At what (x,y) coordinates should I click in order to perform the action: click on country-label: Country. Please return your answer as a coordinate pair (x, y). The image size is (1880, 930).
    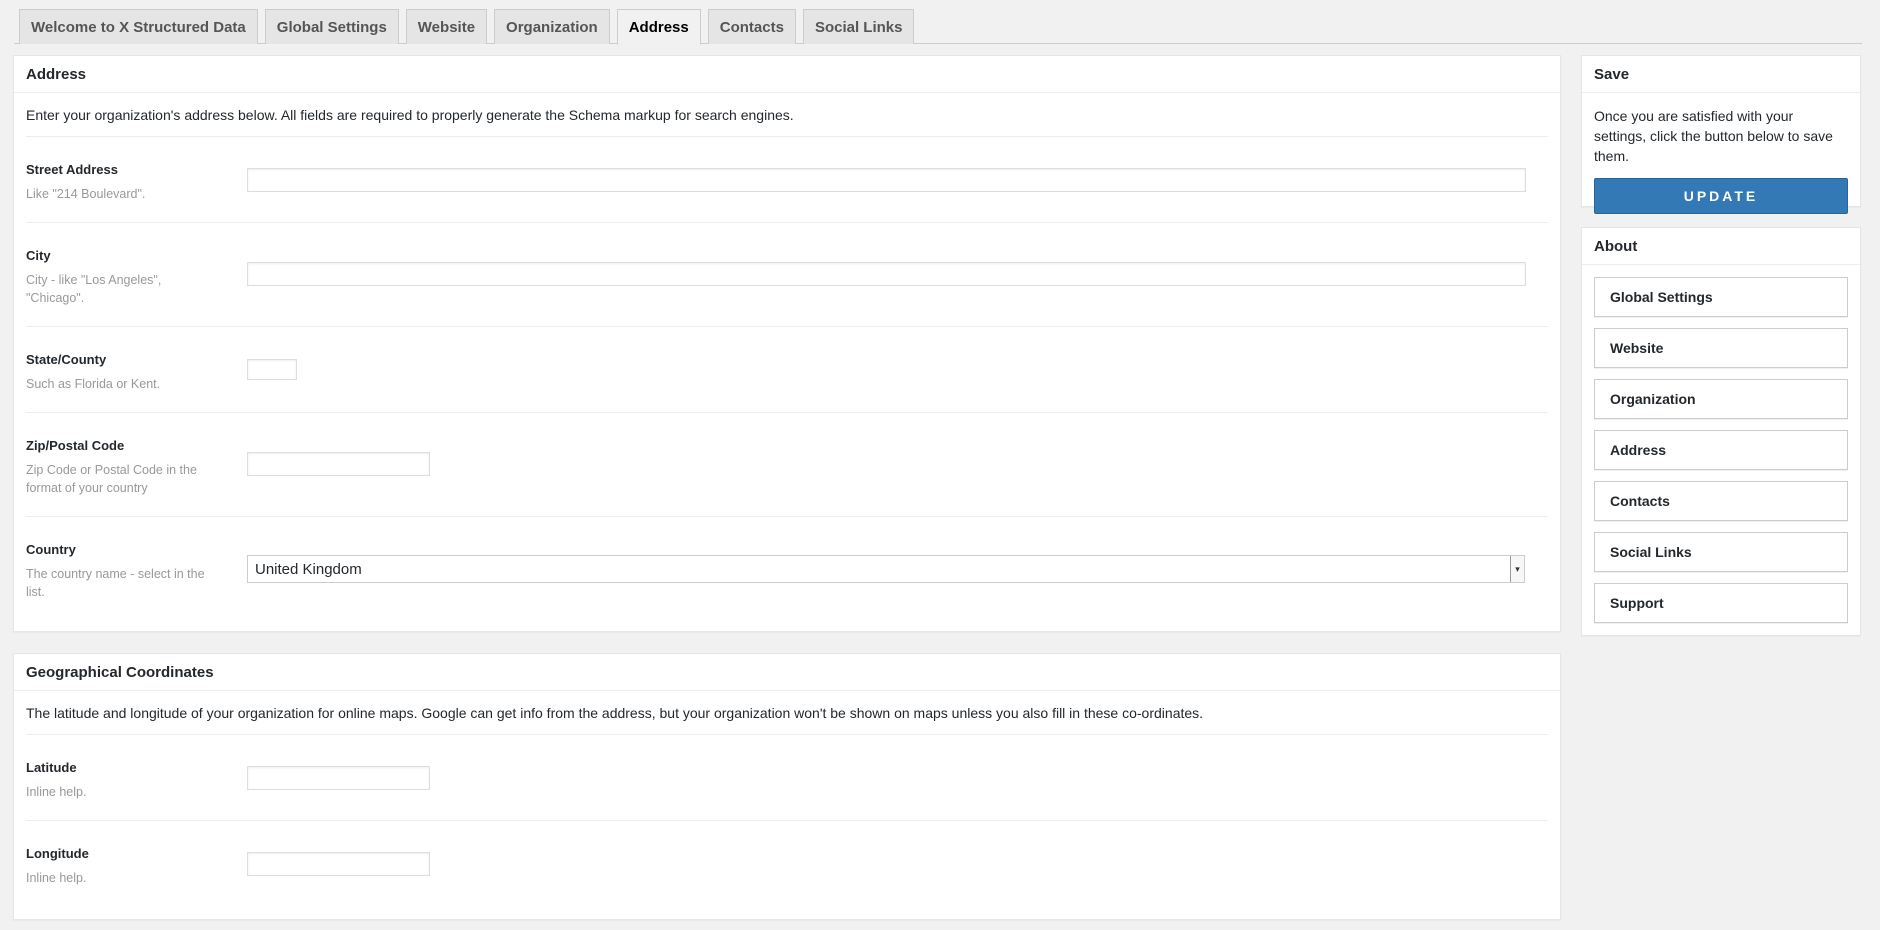
    Looking at the image, I should click on (51, 549).